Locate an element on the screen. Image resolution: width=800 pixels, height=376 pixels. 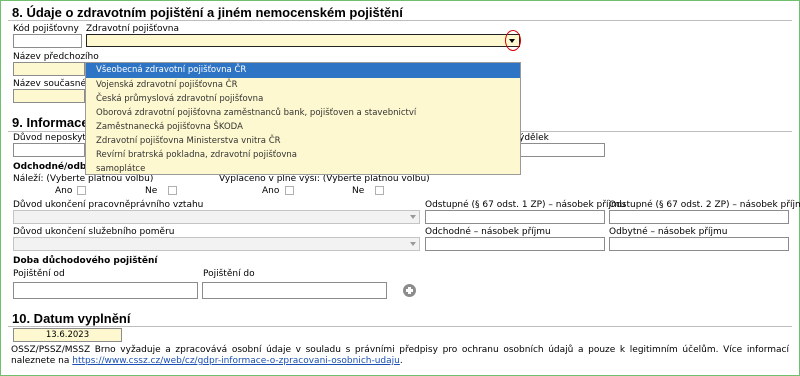
paid-no-checkbox is located at coordinates (379, 190).